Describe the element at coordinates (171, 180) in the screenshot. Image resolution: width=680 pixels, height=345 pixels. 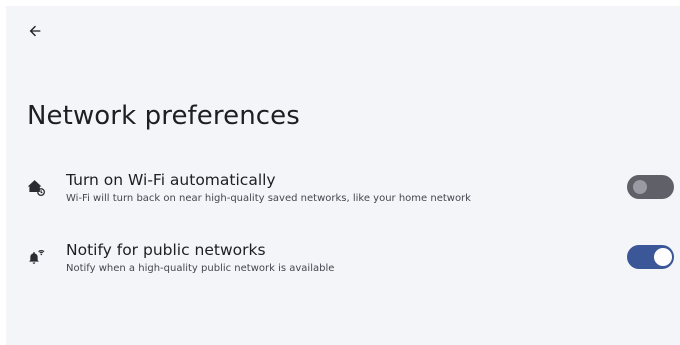
I see `wifi-auto-on-title: Turn on Wi-Fi automatically` at that location.